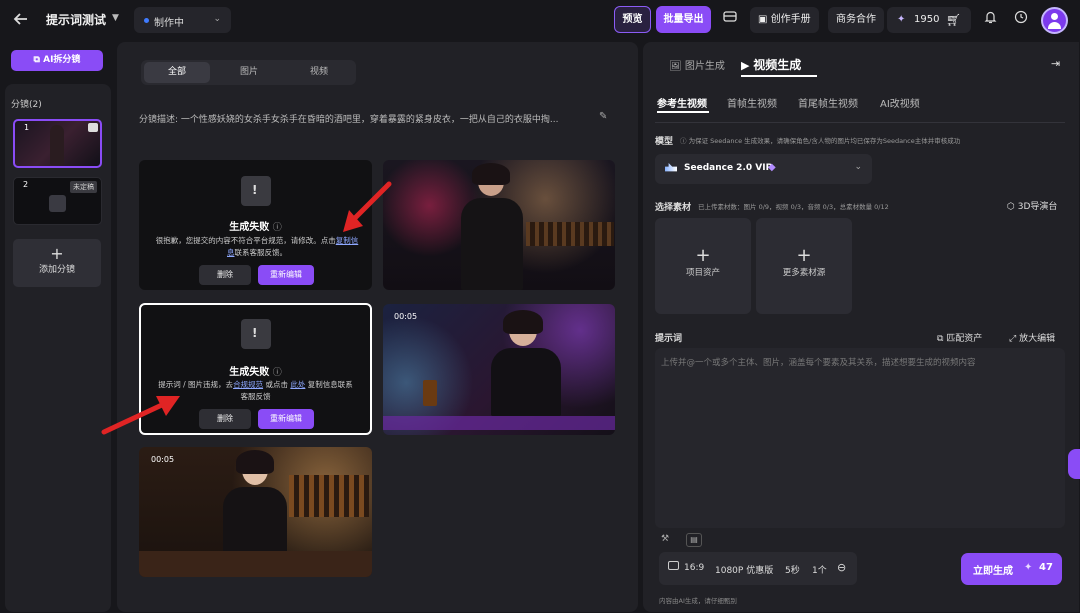  Describe the element at coordinates (632, 19) in the screenshot. I see `preview-button: 预览` at that location.